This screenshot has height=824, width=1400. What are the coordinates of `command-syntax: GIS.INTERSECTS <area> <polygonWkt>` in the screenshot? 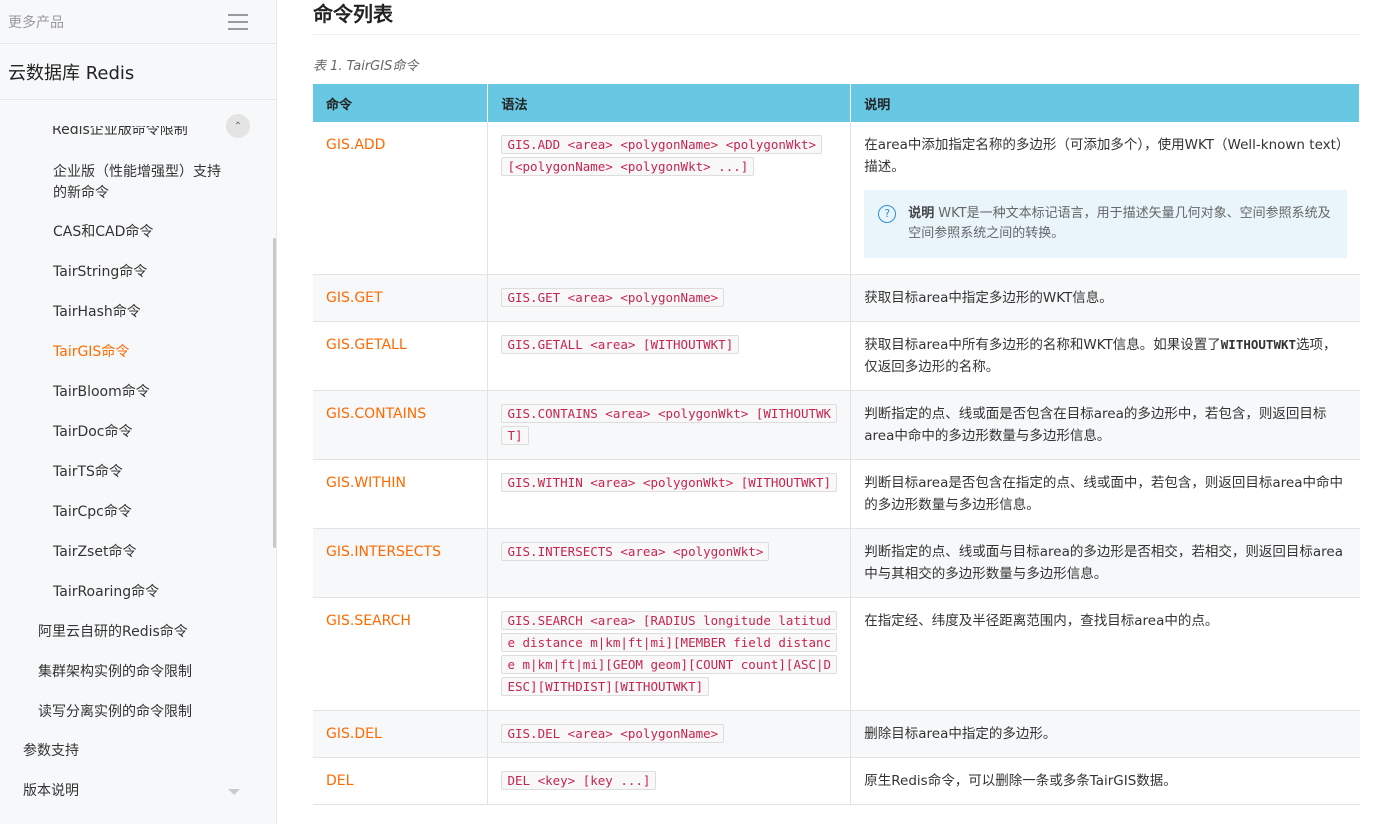 It's located at (635, 551).